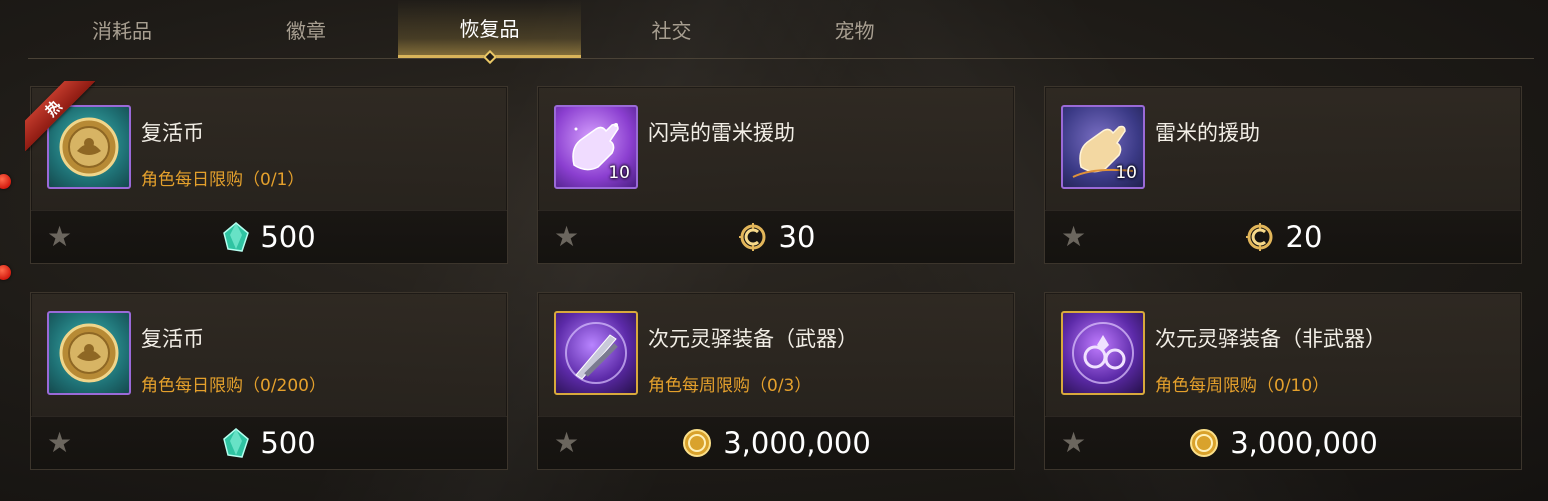 This screenshot has height=501, width=1548. Describe the element at coordinates (1304, 237) in the screenshot. I see `price-value: 20` at that location.